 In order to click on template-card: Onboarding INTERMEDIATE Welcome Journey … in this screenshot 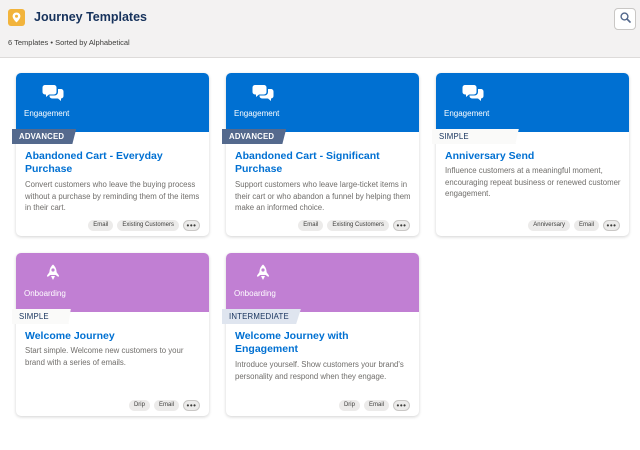, I will do `click(320, 334)`.